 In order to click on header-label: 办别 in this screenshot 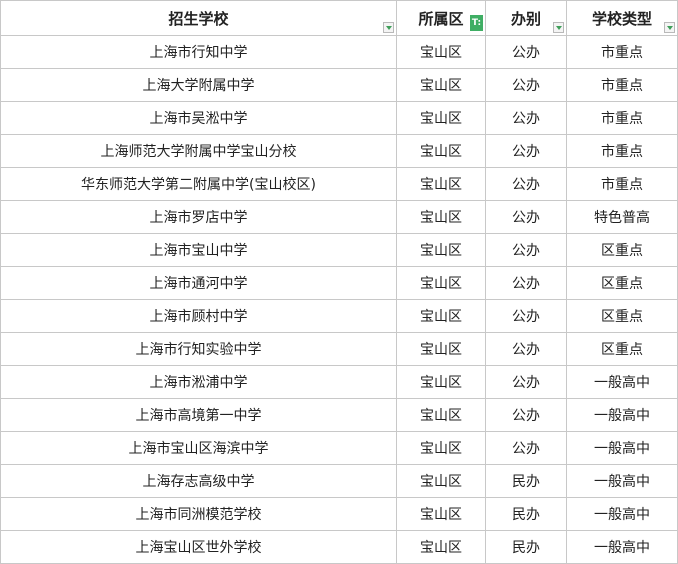, I will do `click(525, 18)`.